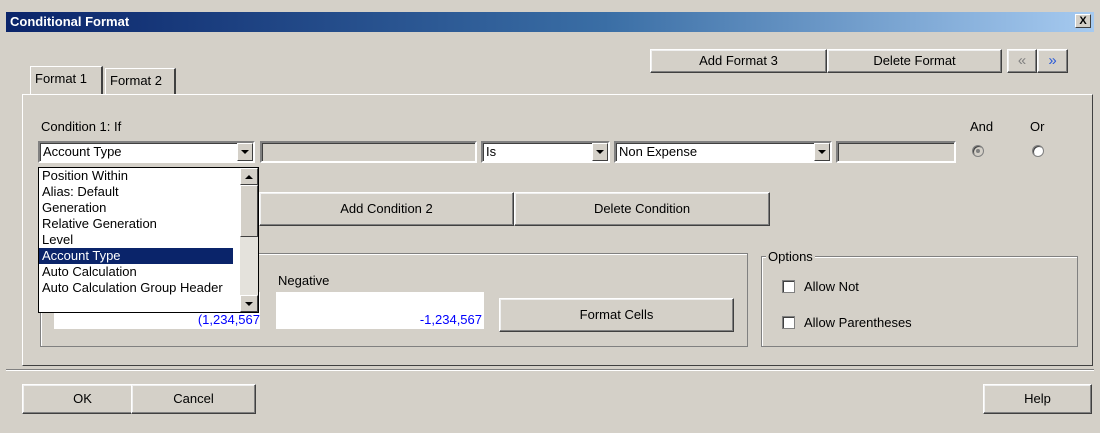  Describe the element at coordinates (723, 152) in the screenshot. I see `value-combo: Non Expense` at that location.